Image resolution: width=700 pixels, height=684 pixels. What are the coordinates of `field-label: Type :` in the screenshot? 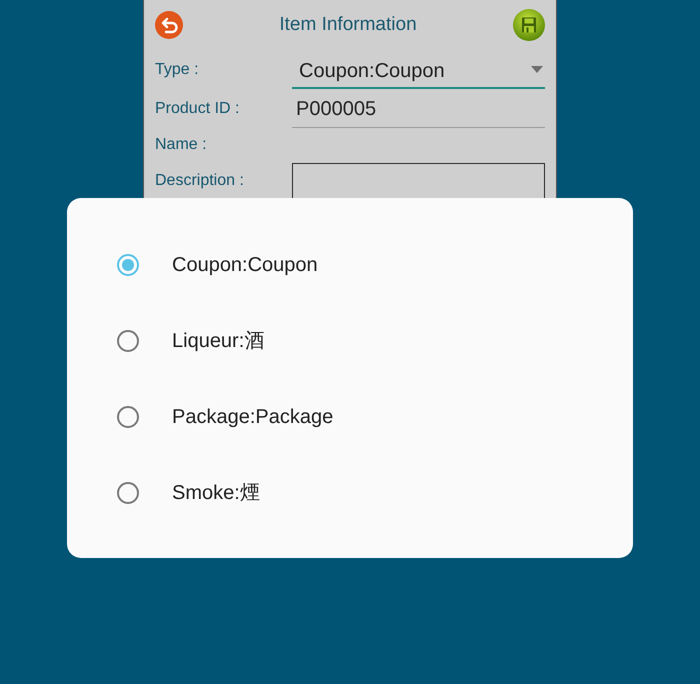 It's located at (177, 70).